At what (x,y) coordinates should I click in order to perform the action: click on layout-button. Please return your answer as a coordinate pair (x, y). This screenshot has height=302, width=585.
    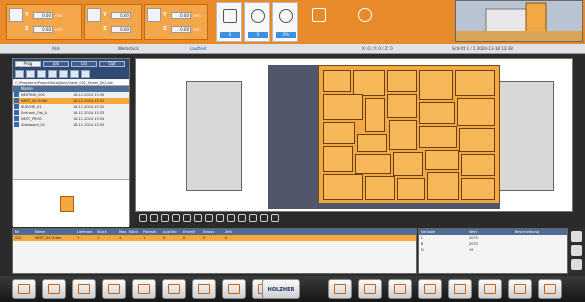
    Looking at the image, I should click on (174, 289).